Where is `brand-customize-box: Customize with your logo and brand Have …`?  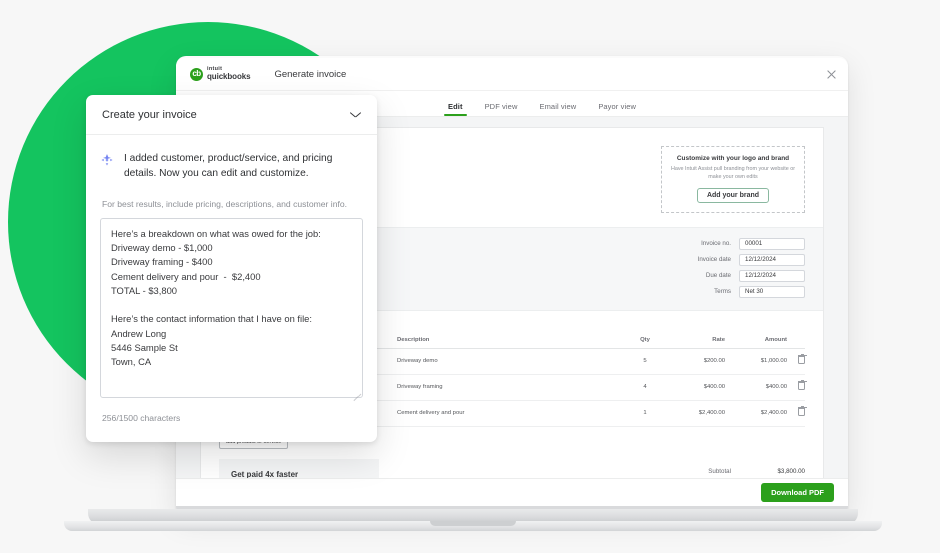 brand-customize-box: Customize with your logo and brand Have … is located at coordinates (733, 179).